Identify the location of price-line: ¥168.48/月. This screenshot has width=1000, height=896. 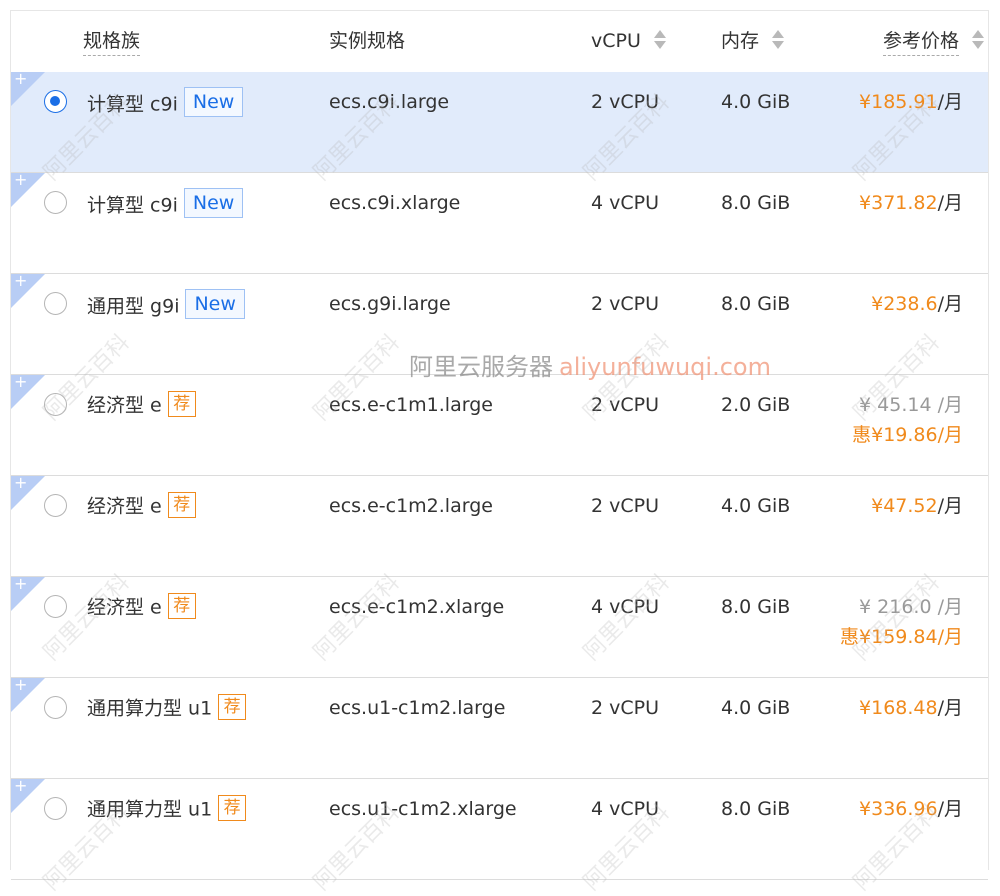
(911, 708).